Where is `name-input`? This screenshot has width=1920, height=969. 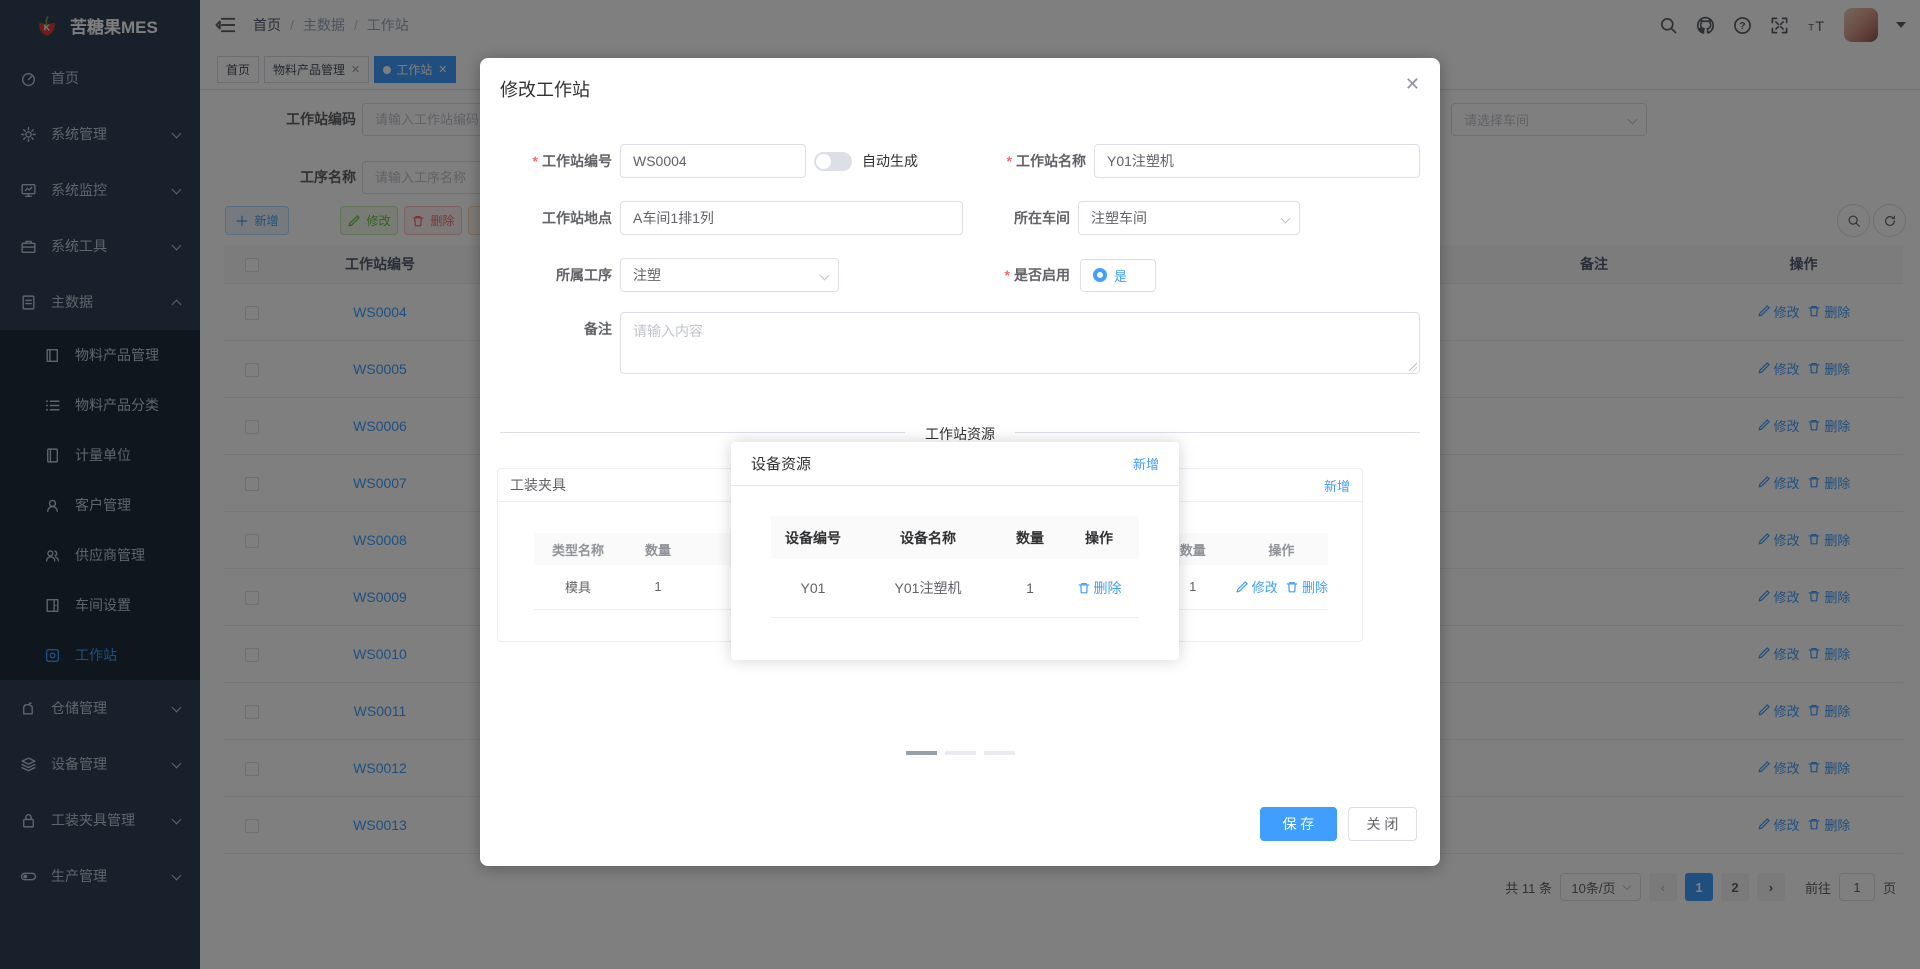 name-input is located at coordinates (1257, 161).